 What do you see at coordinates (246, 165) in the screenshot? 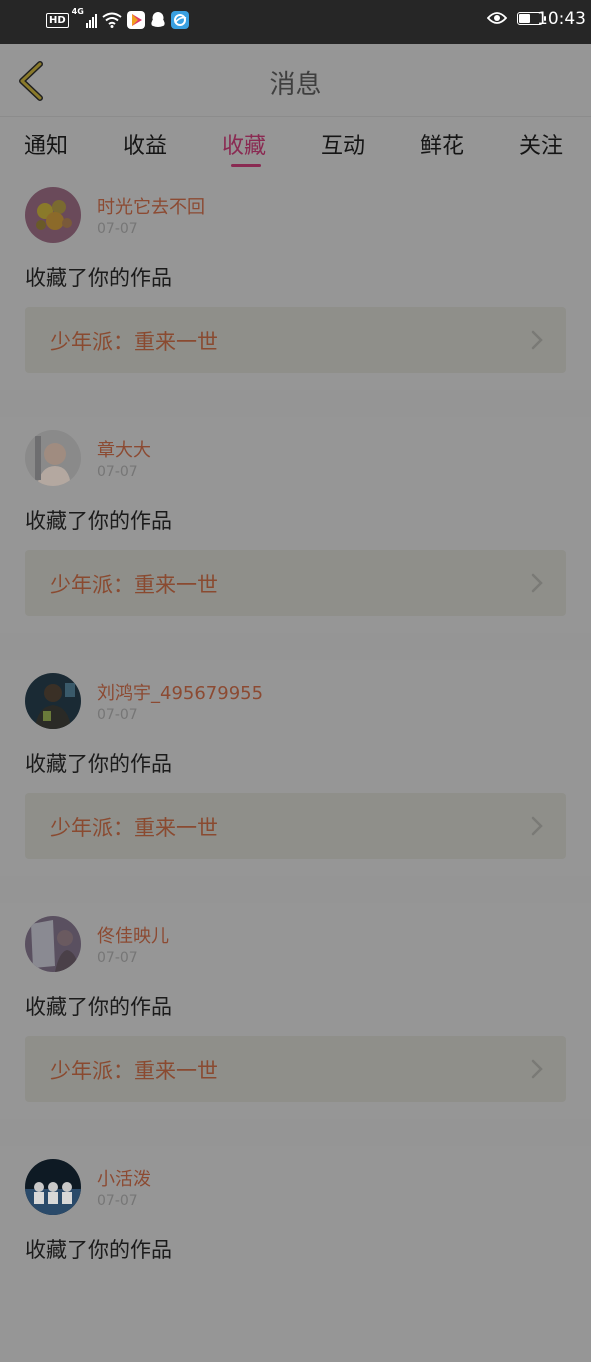
I see `active-tab-indicator` at bounding box center [246, 165].